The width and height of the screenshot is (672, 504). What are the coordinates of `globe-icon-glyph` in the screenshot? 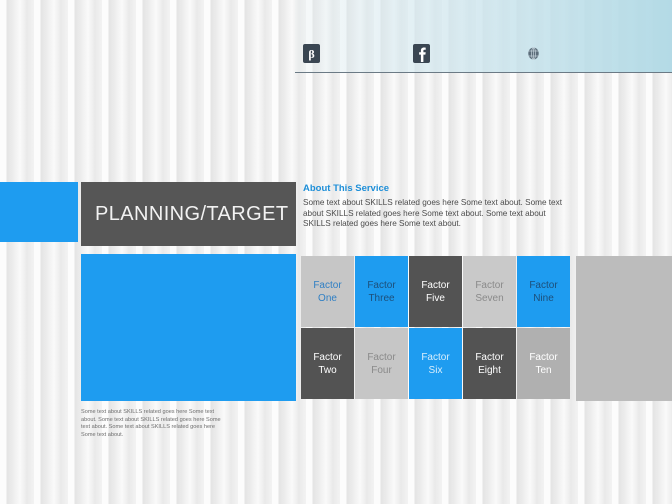 It's located at (533, 53).